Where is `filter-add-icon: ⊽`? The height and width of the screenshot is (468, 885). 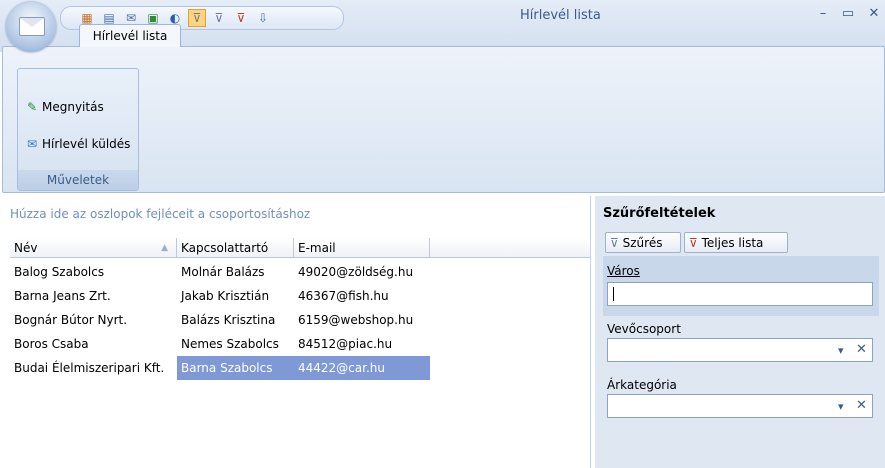
filter-add-icon: ⊽ is located at coordinates (219, 18).